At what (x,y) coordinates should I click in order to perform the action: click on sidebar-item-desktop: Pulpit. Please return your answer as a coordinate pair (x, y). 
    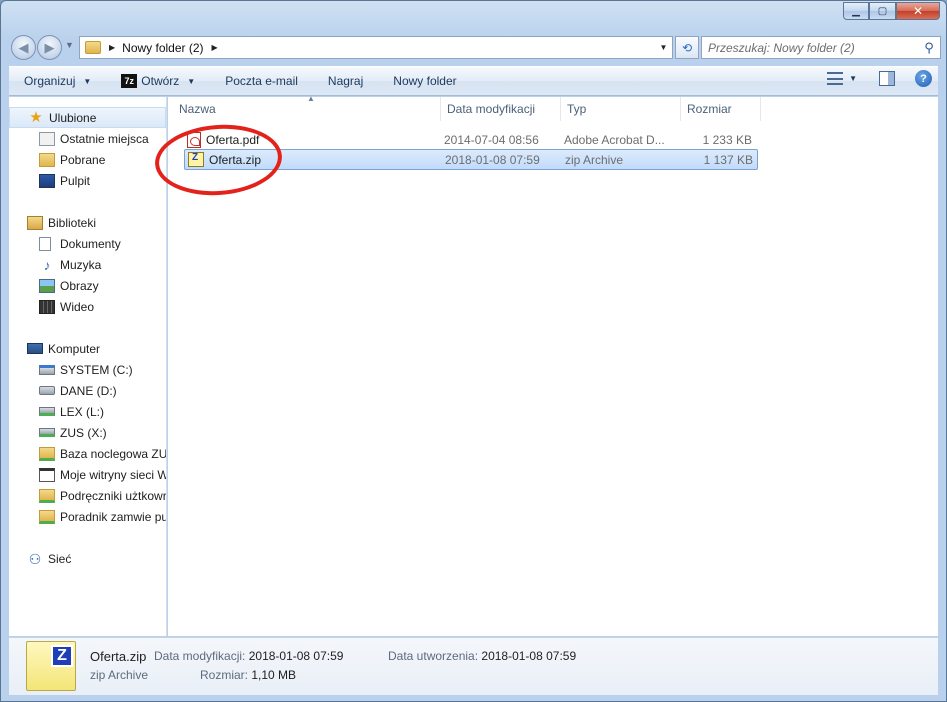
    Looking at the image, I should click on (87, 180).